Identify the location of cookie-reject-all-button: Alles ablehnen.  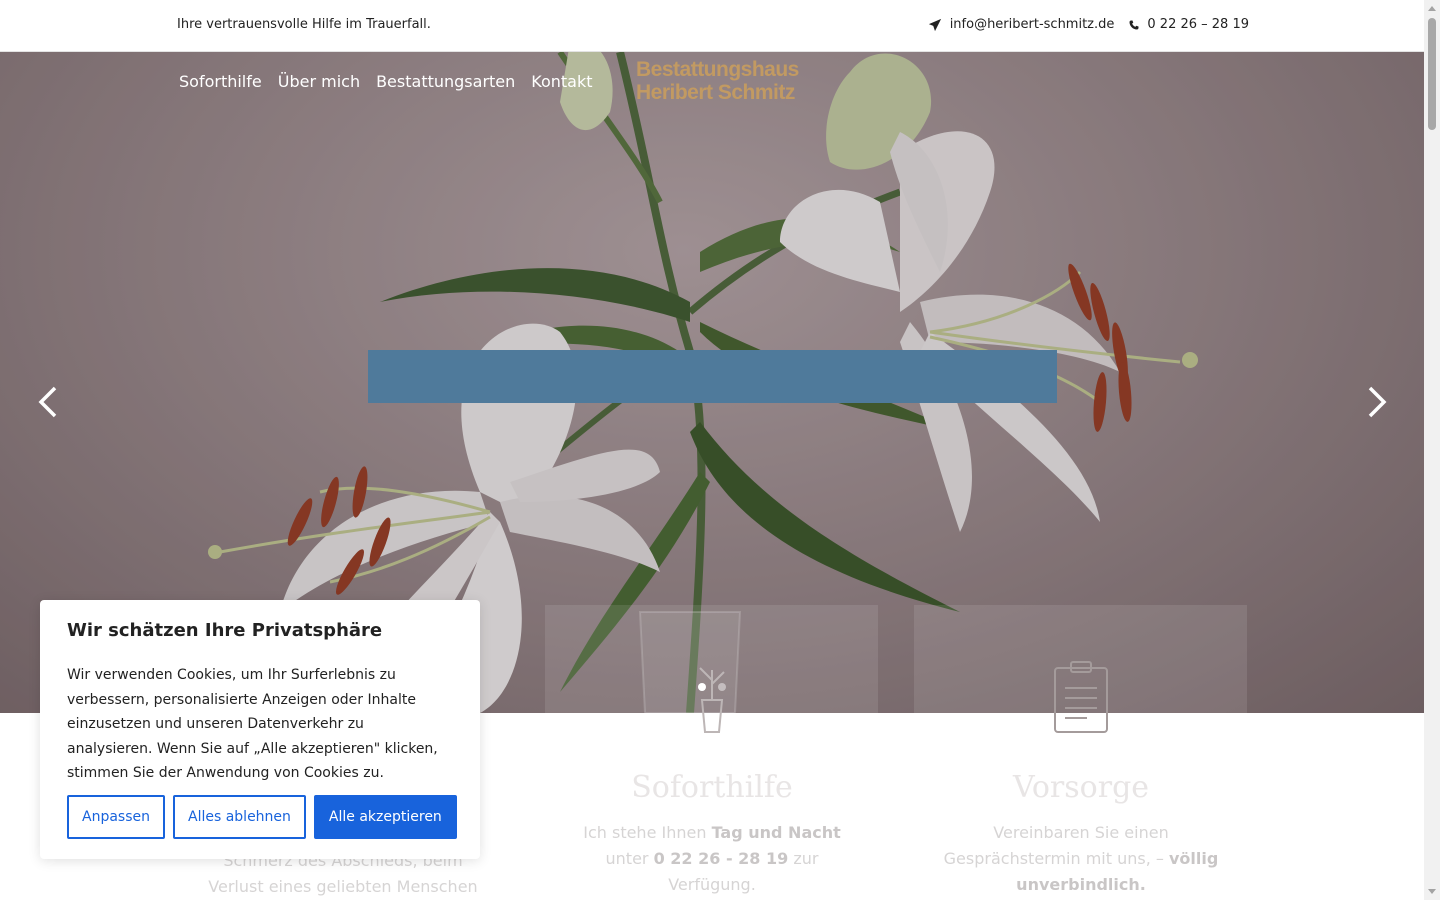
(239, 817).